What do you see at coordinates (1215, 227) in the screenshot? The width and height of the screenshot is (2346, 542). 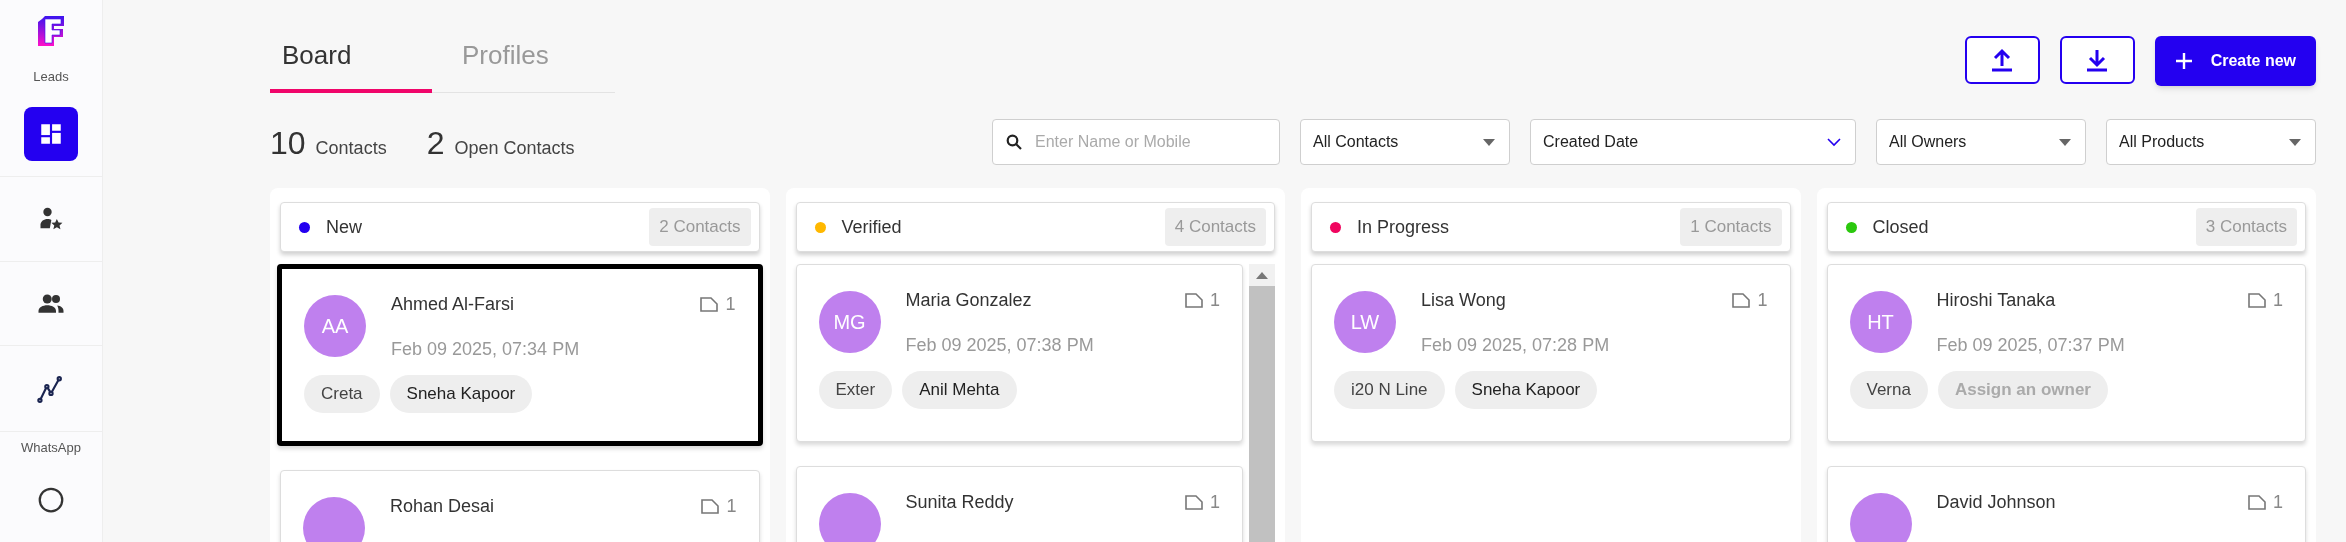 I see `contact-count: 4 Contacts` at bounding box center [1215, 227].